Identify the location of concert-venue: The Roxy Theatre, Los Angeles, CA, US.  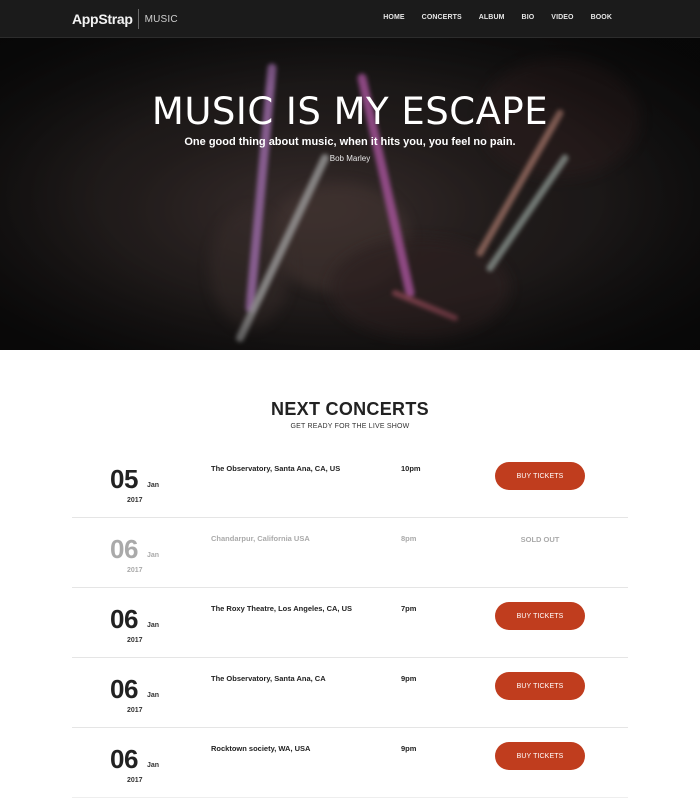
(282, 608).